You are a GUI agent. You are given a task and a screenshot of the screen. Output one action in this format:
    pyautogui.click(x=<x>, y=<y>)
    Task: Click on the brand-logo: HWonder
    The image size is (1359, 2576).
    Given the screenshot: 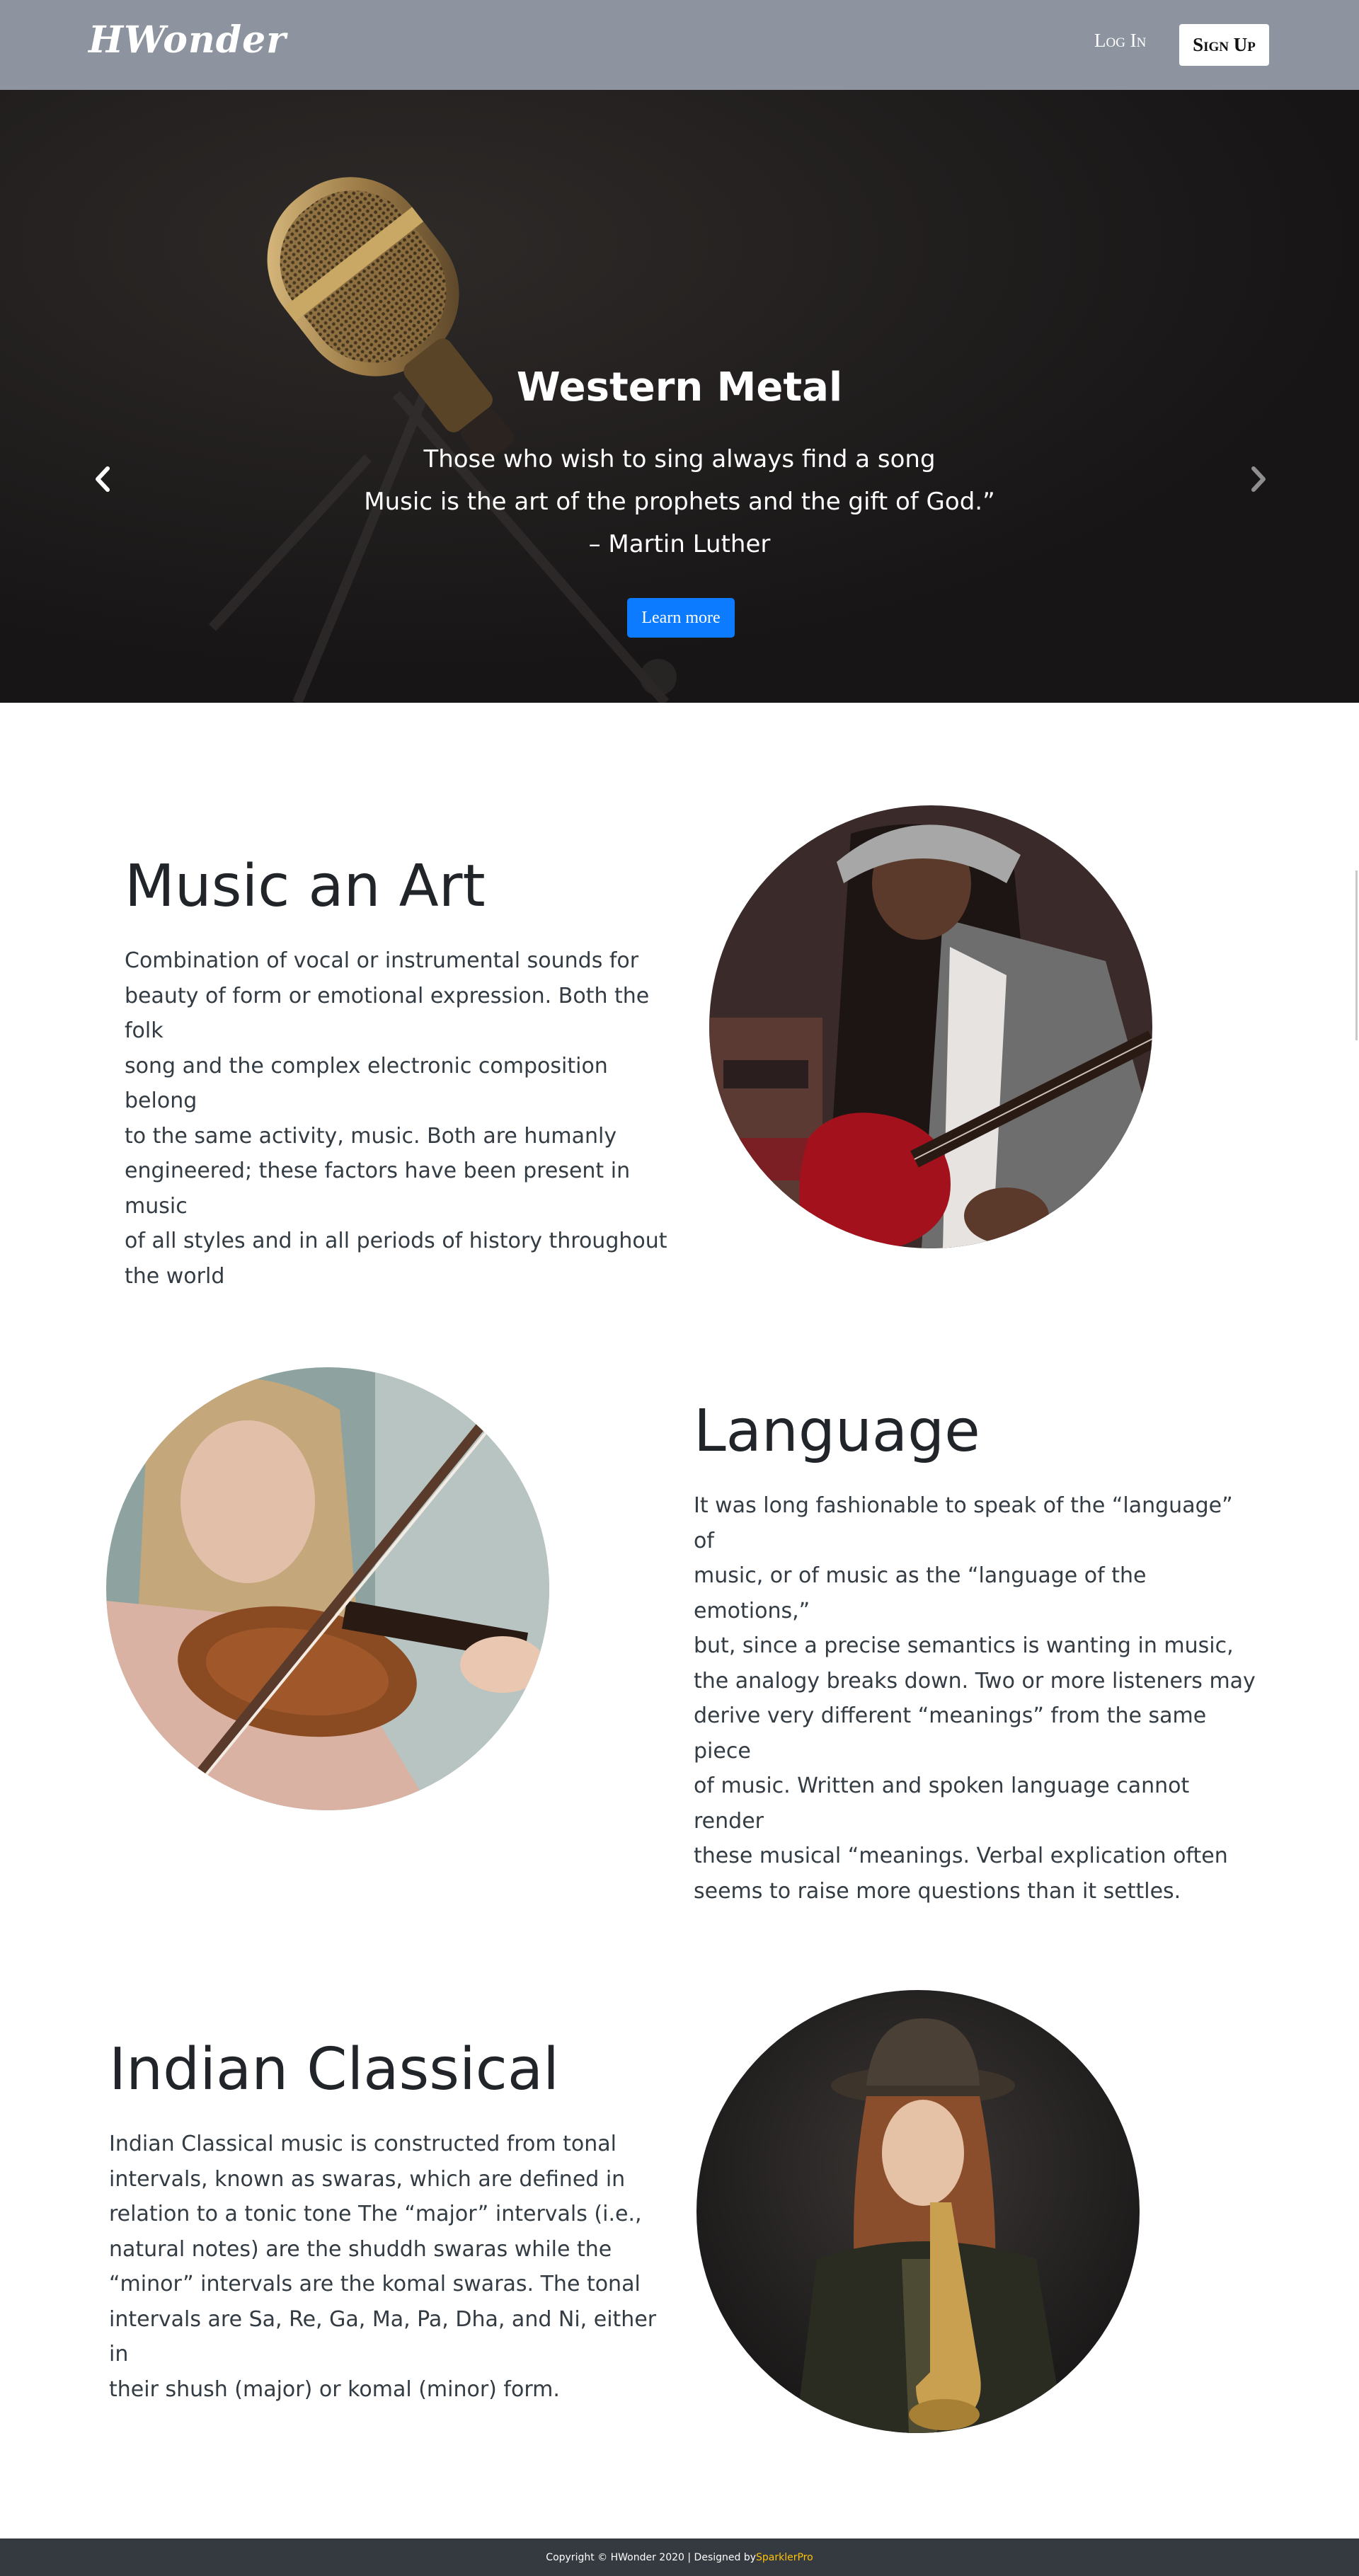 What is the action you would take?
    pyautogui.click(x=187, y=40)
    